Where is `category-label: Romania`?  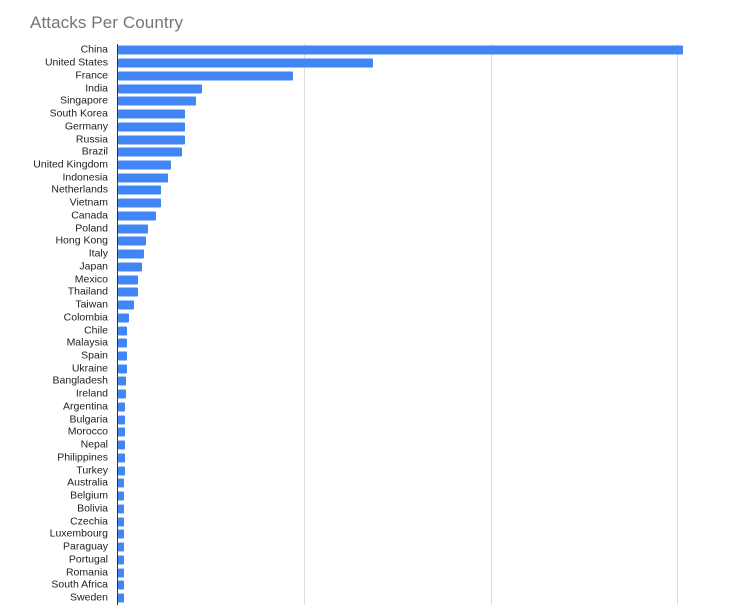 category-label: Romania is located at coordinates (86, 572).